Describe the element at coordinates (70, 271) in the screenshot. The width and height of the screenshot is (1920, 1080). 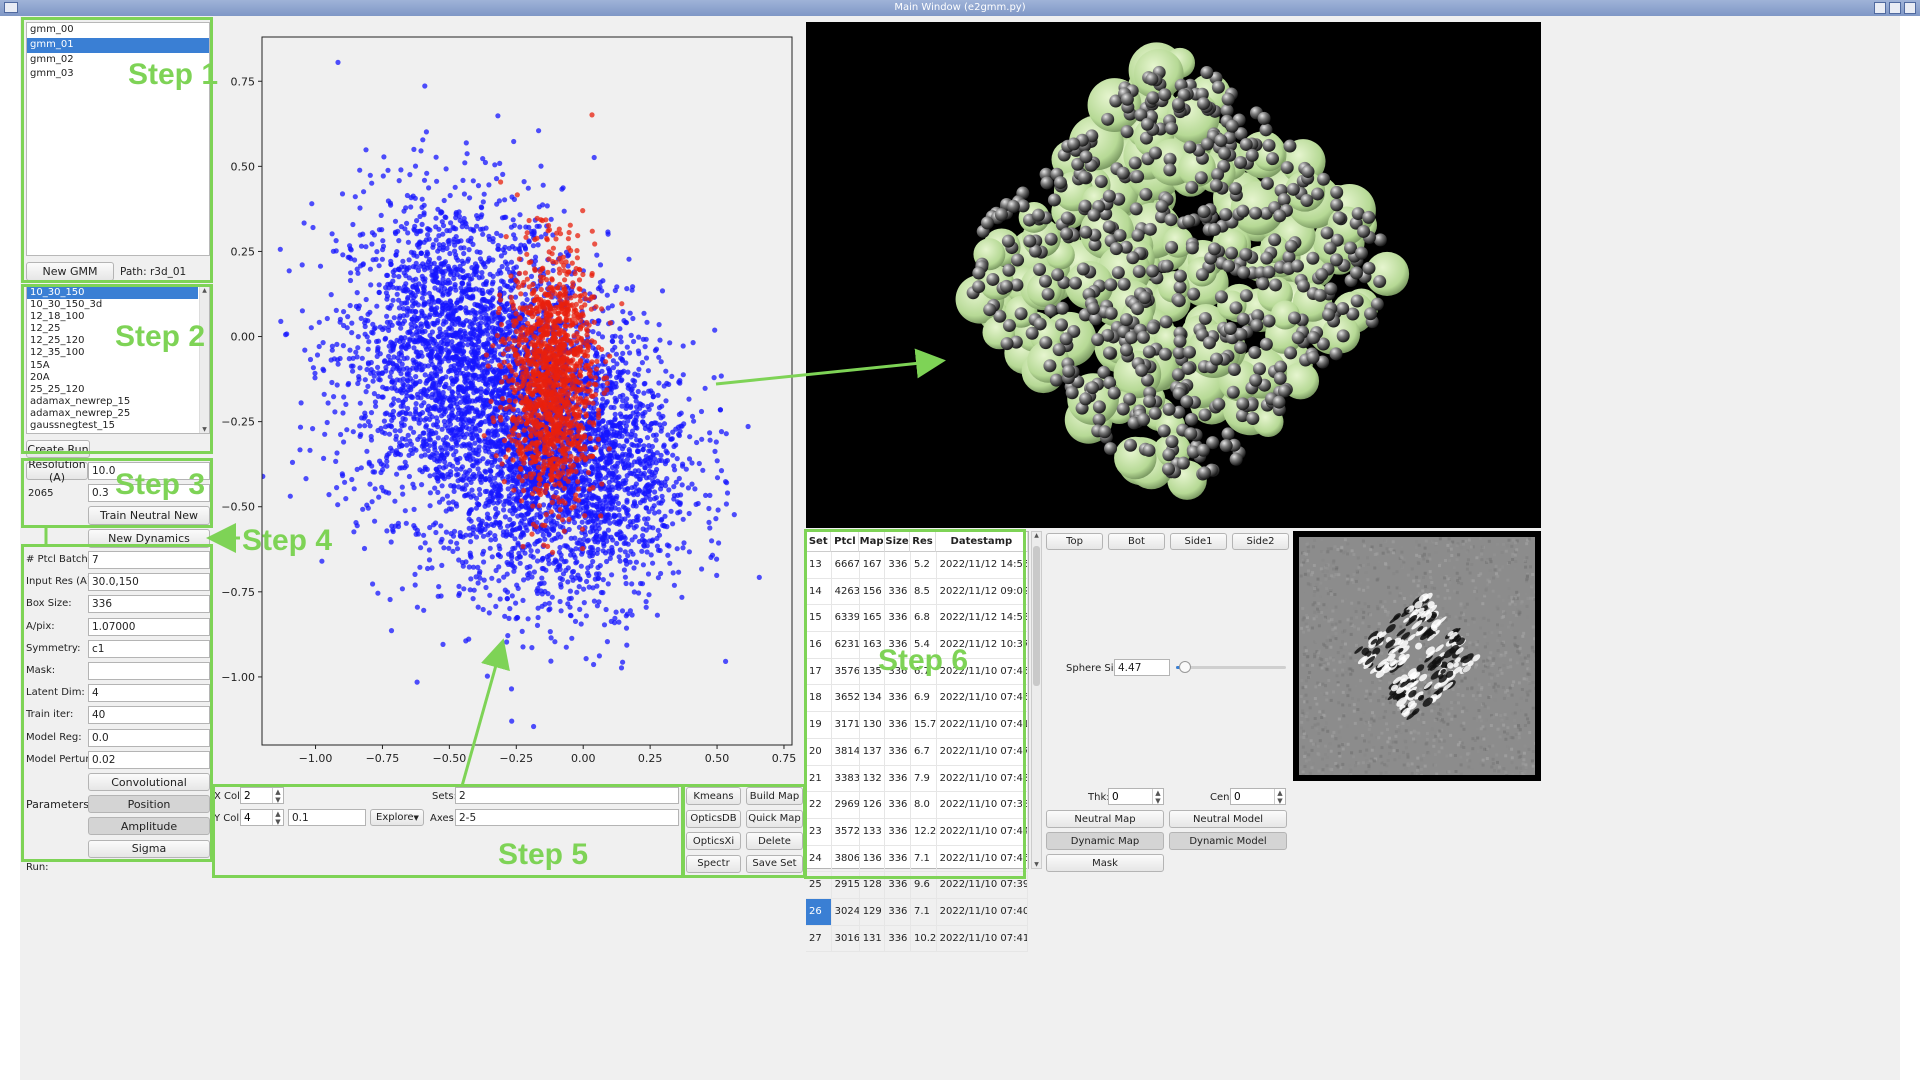
I see `new-gmm-button: New GMM` at that location.